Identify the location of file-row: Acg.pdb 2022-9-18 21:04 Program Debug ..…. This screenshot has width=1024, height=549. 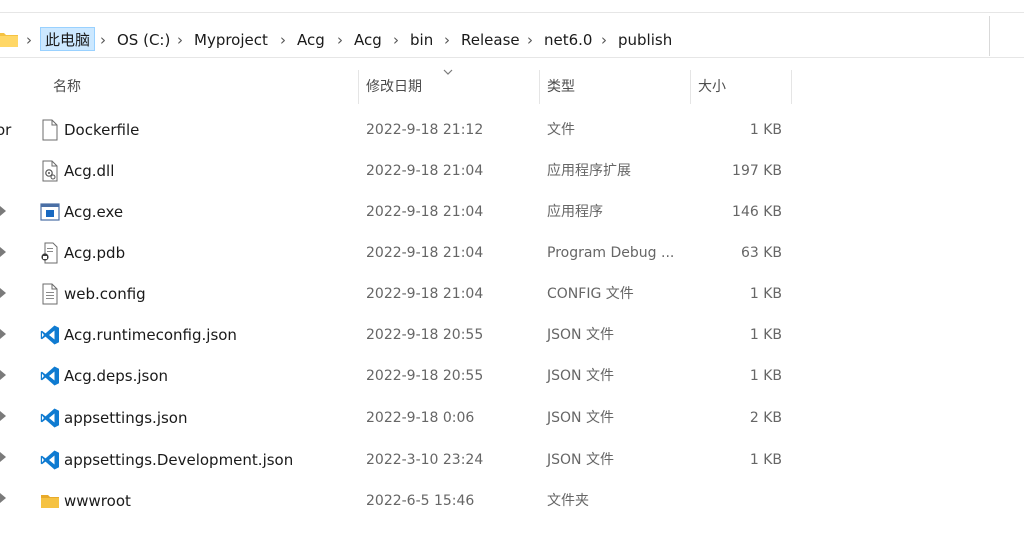
(414, 252).